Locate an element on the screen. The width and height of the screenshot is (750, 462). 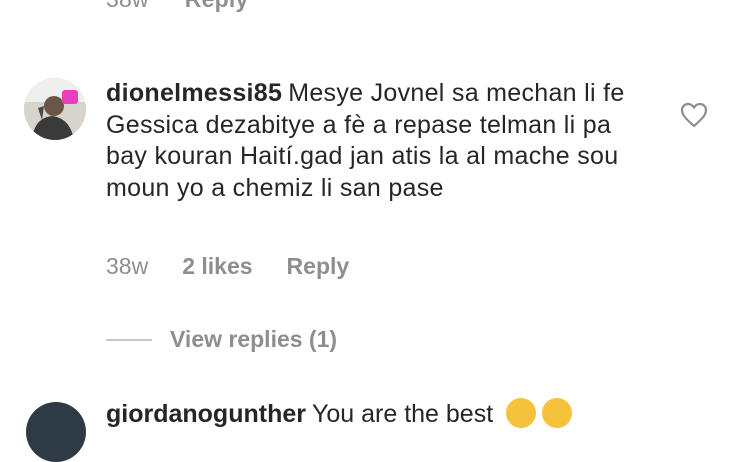
avatar-photo is located at coordinates (55, 109).